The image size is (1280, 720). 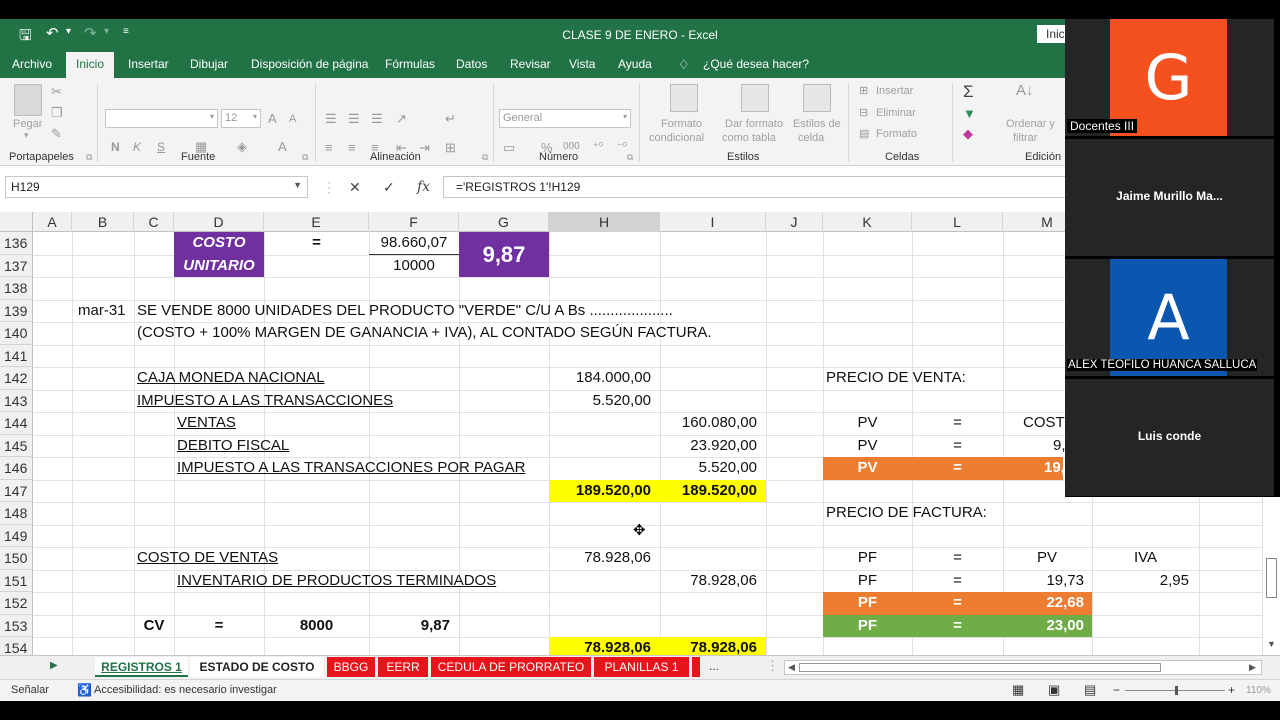 I want to click on cell-d137: UNITARIO, so click(x=219, y=266).